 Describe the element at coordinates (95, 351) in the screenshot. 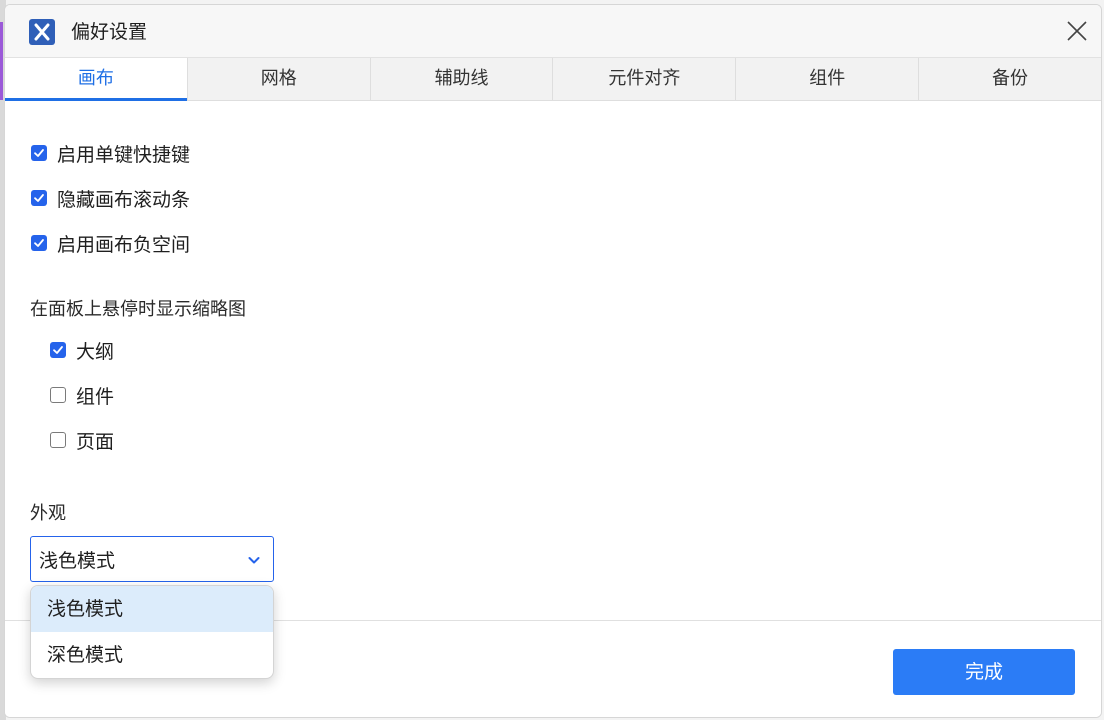

I see `option-label: 大纲` at that location.